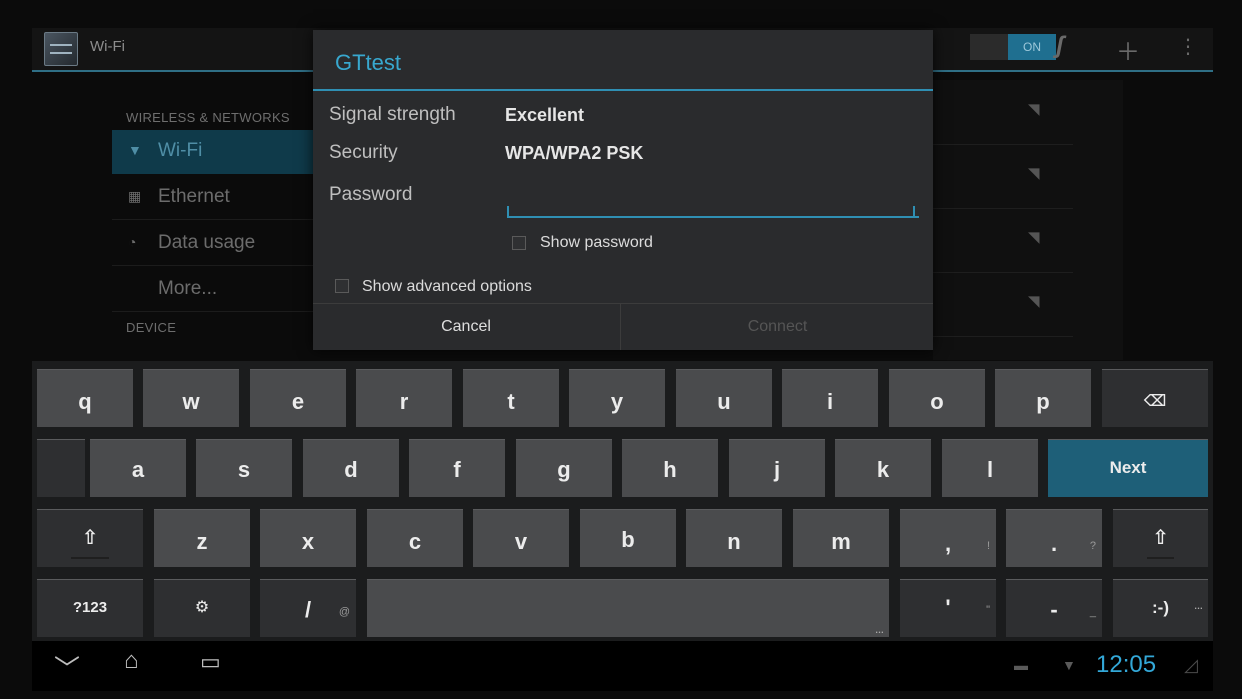 The height and width of the screenshot is (699, 1242). Describe the element at coordinates (85, 398) in the screenshot. I see `key-q: q` at that location.